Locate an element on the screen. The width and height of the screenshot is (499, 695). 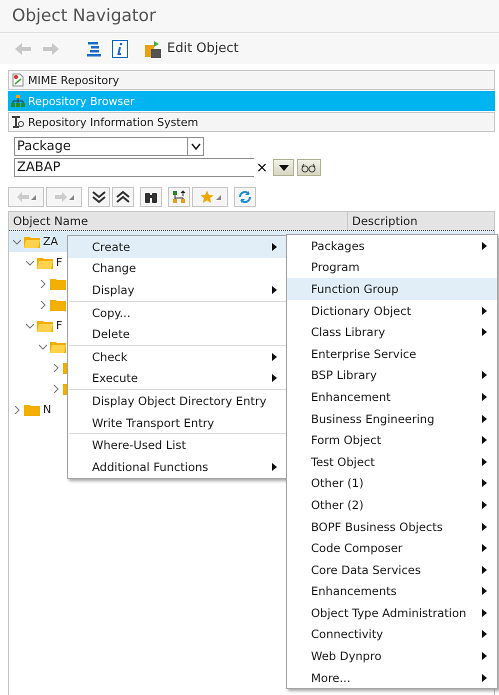
window-title: Object Navigator is located at coordinates (84, 16).